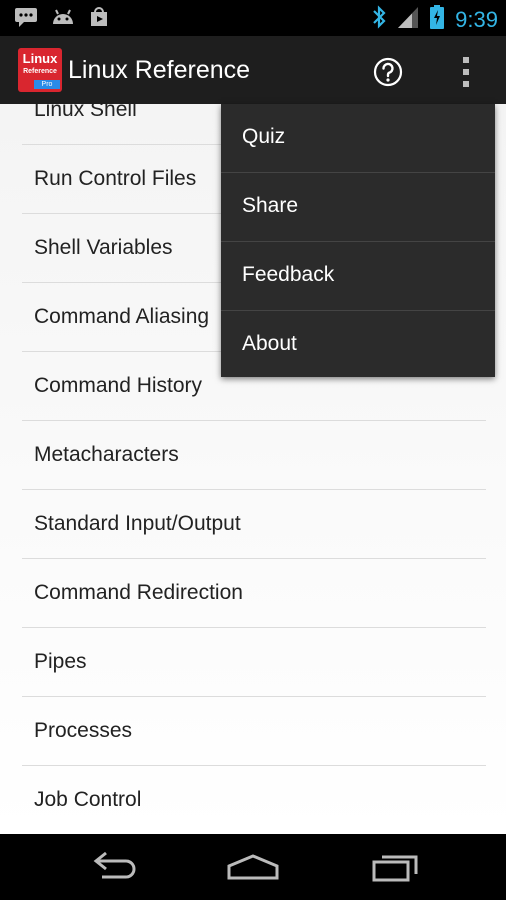  Describe the element at coordinates (118, 385) in the screenshot. I see `list-item-label: Command History` at that location.